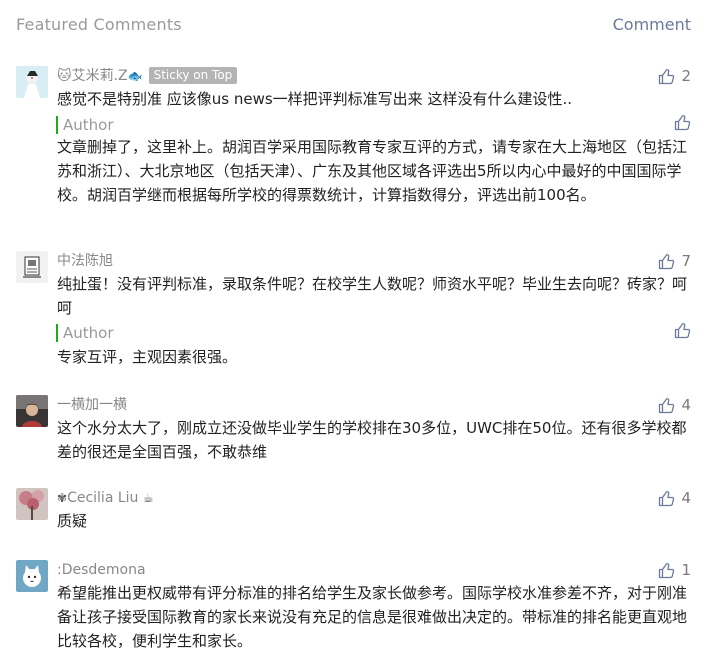 Image resolution: width=707 pixels, height=653 pixels. I want to click on fish-emoji-icon: 🐟, so click(135, 76).